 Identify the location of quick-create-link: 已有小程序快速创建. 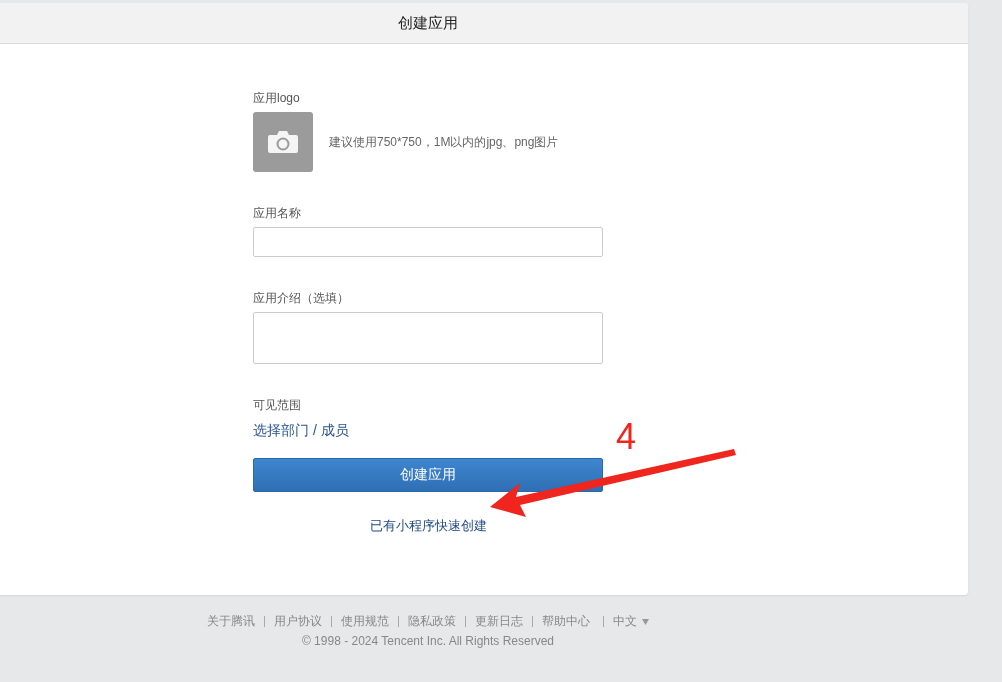
(428, 526).